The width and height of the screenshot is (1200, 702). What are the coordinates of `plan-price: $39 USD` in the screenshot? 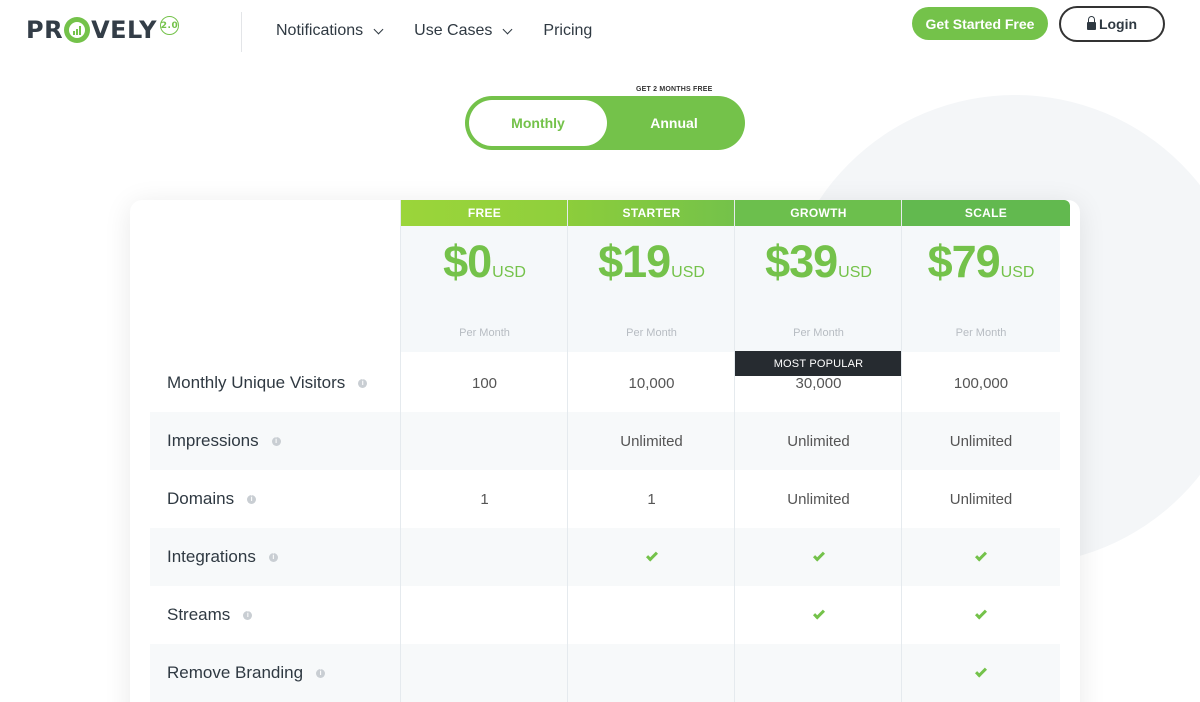 It's located at (818, 262).